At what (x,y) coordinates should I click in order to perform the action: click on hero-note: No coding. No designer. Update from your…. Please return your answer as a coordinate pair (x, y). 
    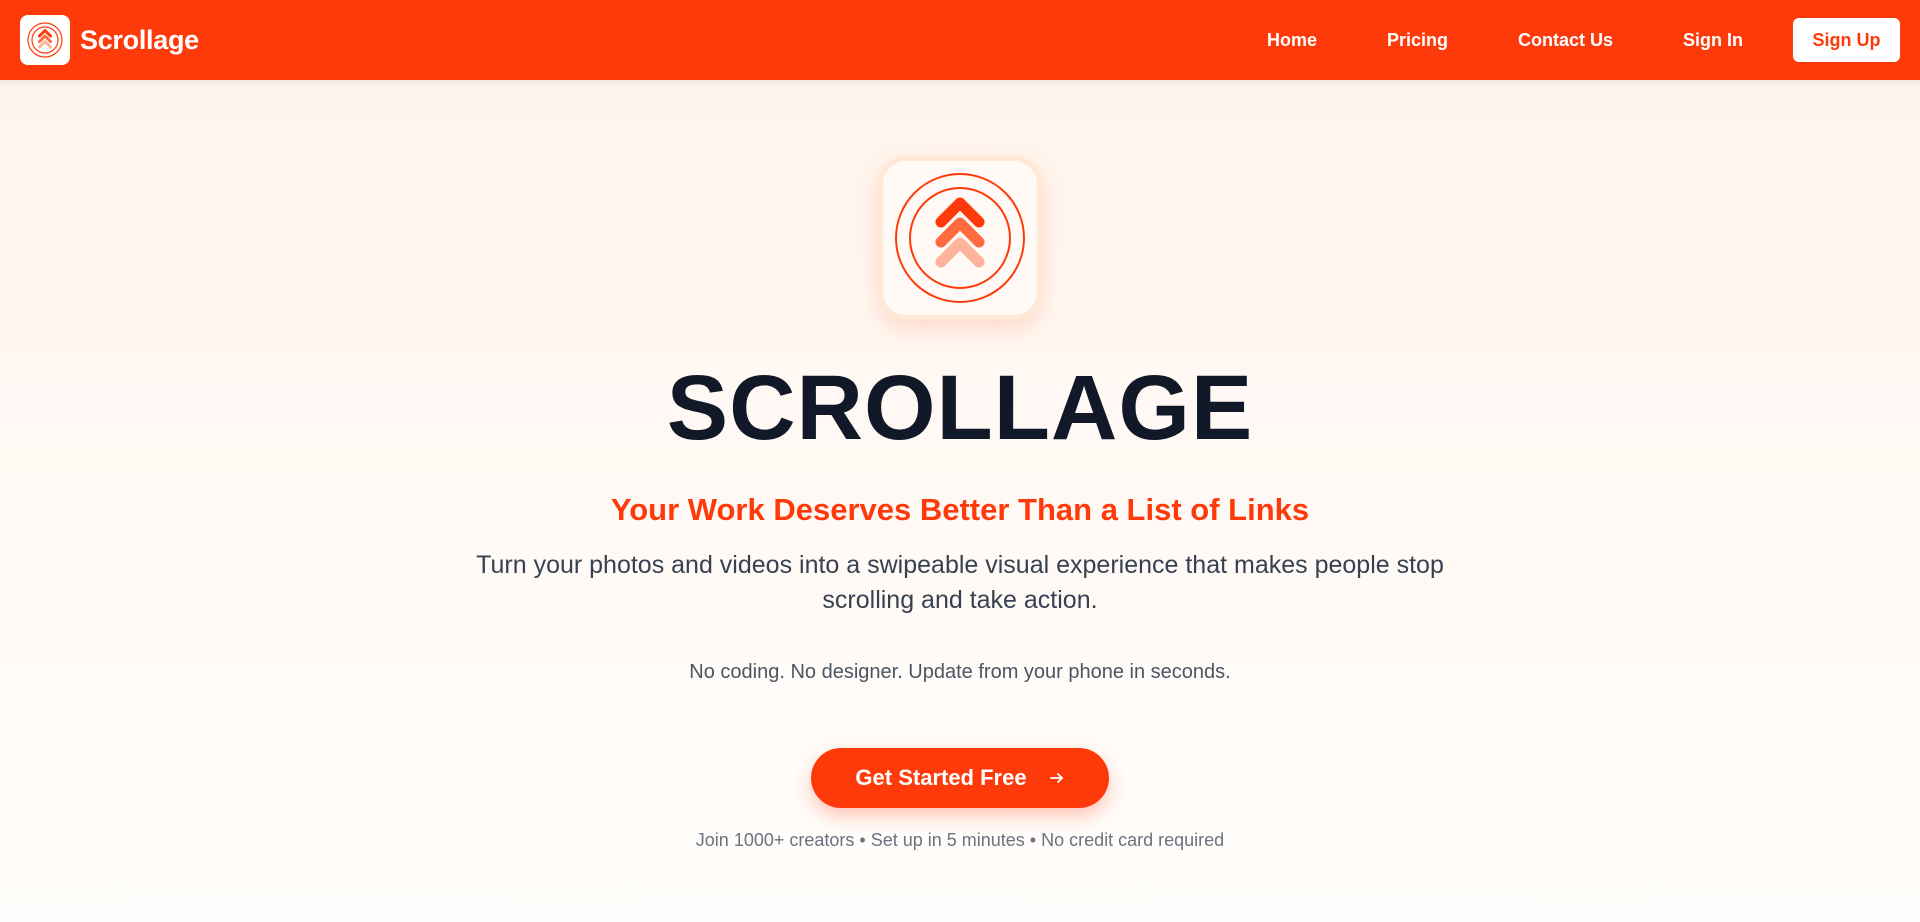
    Looking at the image, I should click on (960, 672).